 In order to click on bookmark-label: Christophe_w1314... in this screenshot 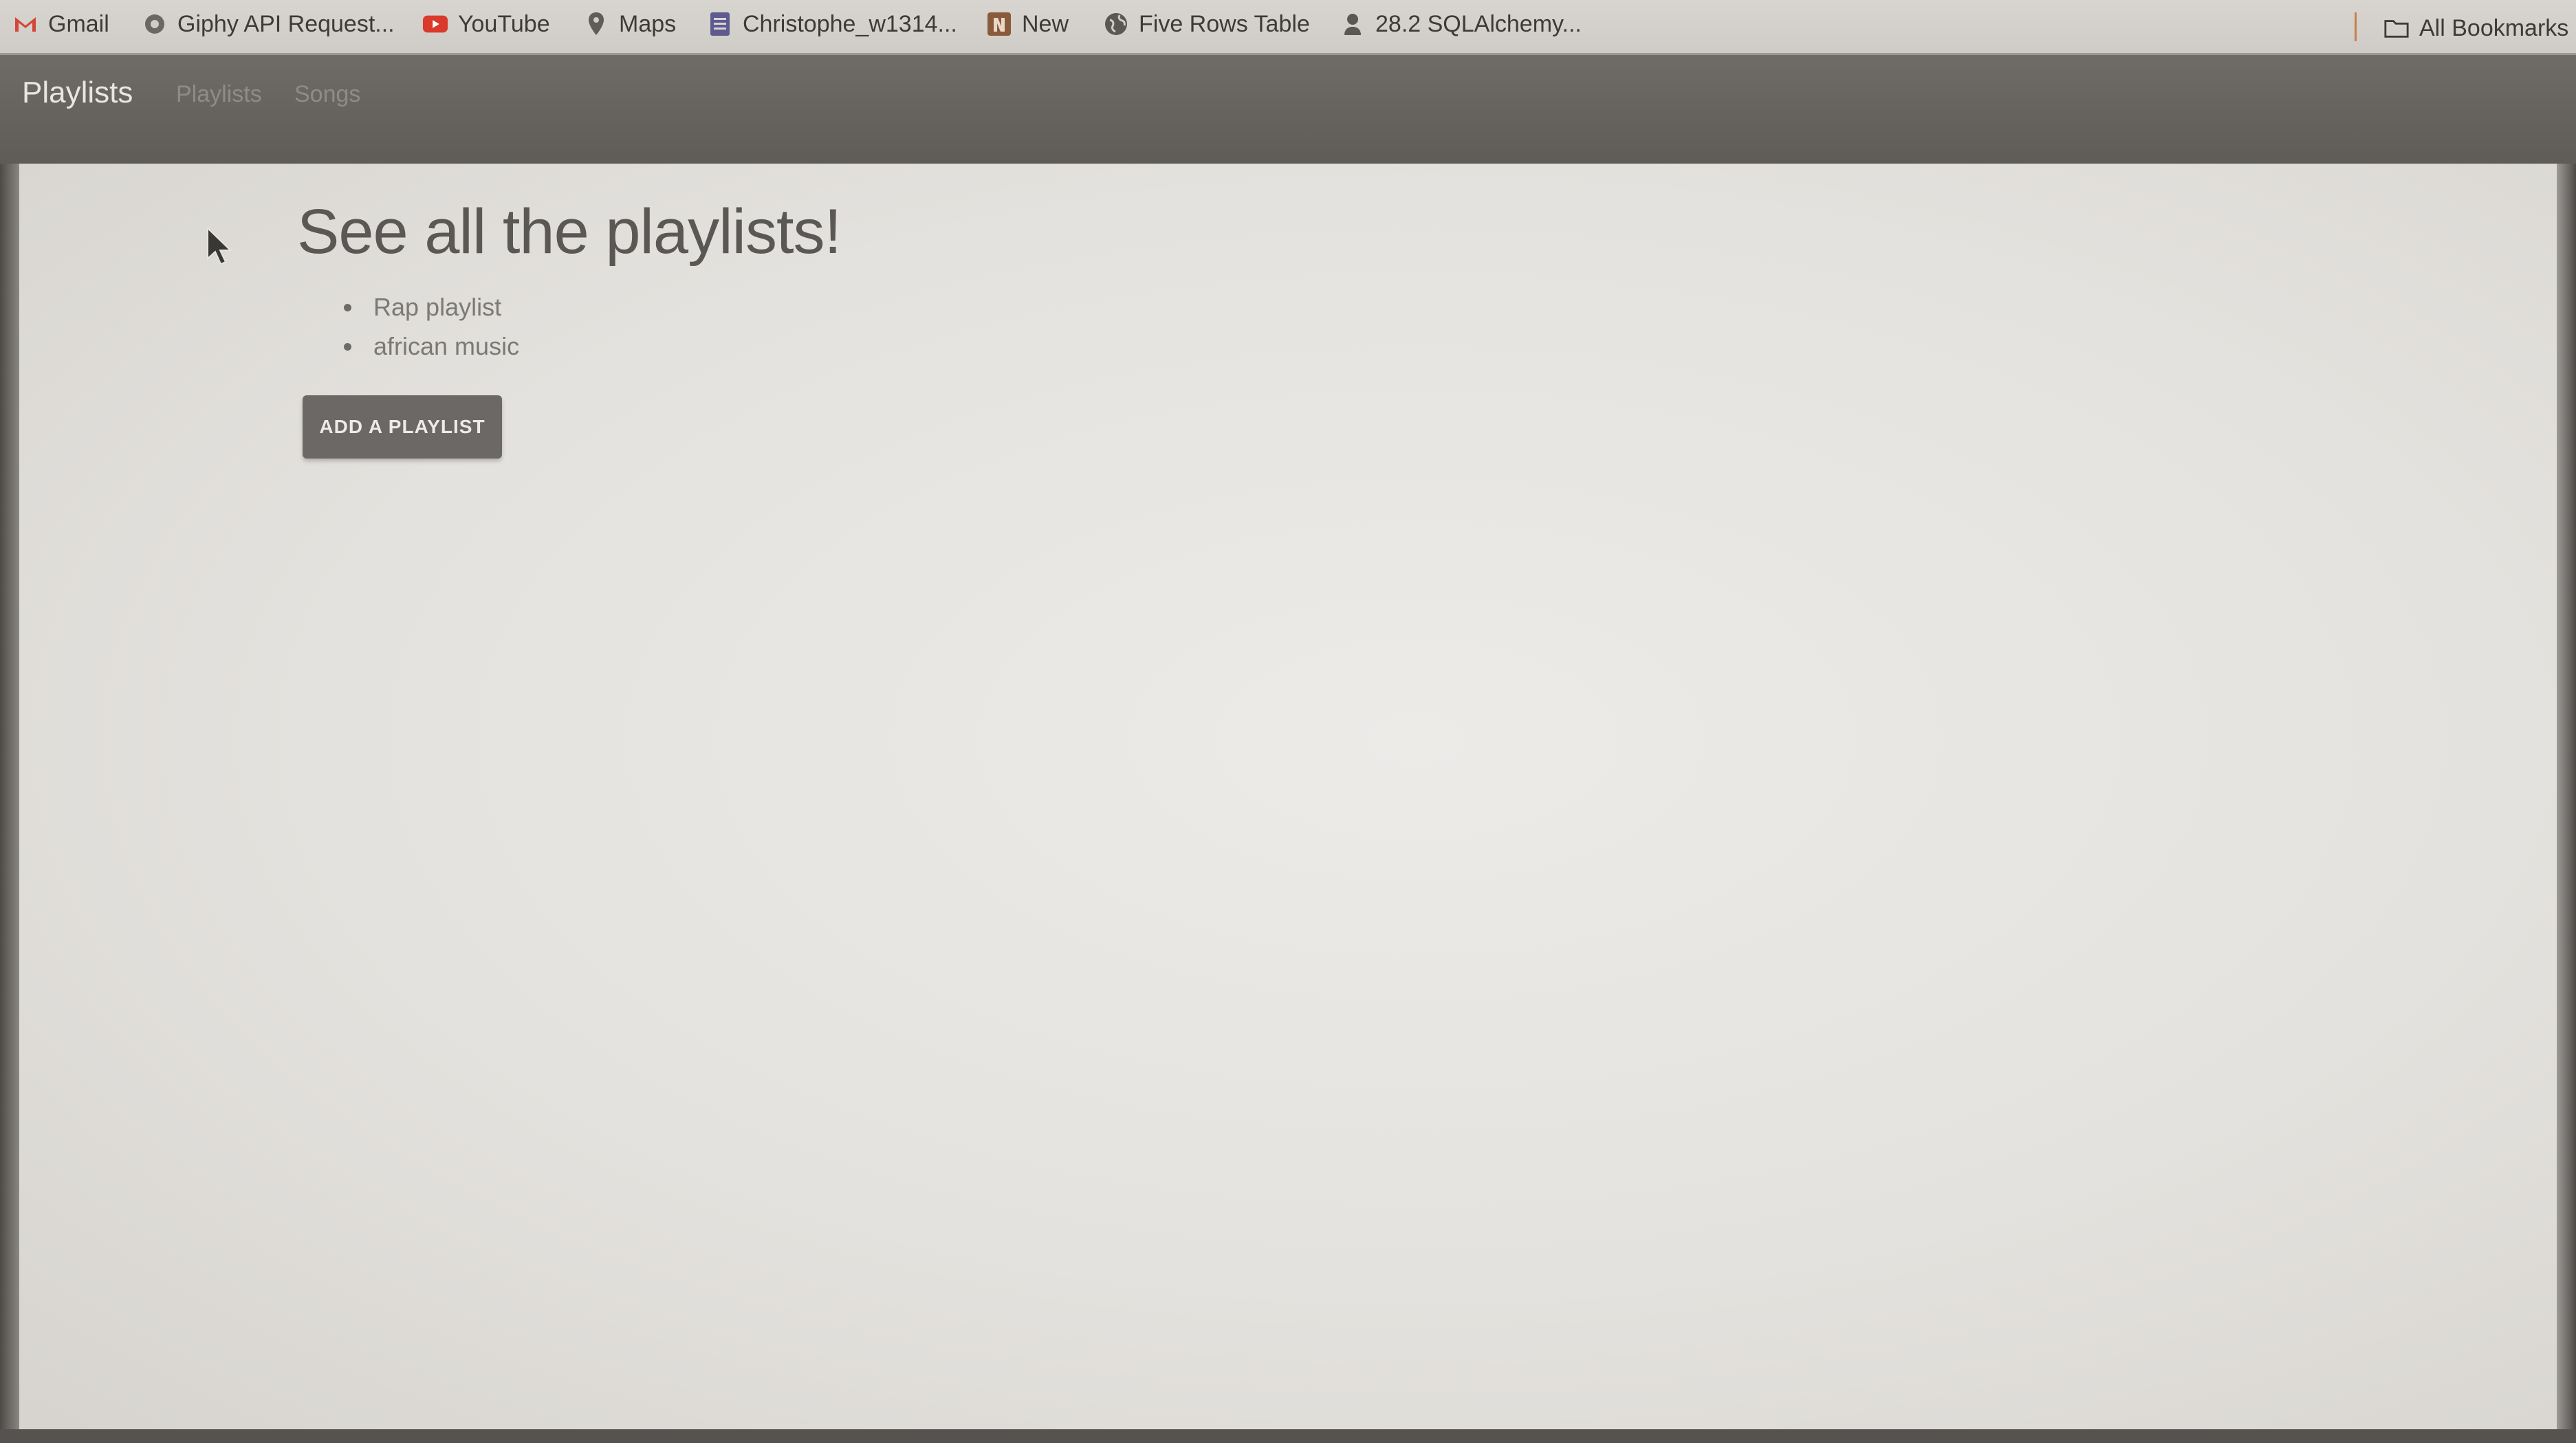, I will do `click(850, 23)`.